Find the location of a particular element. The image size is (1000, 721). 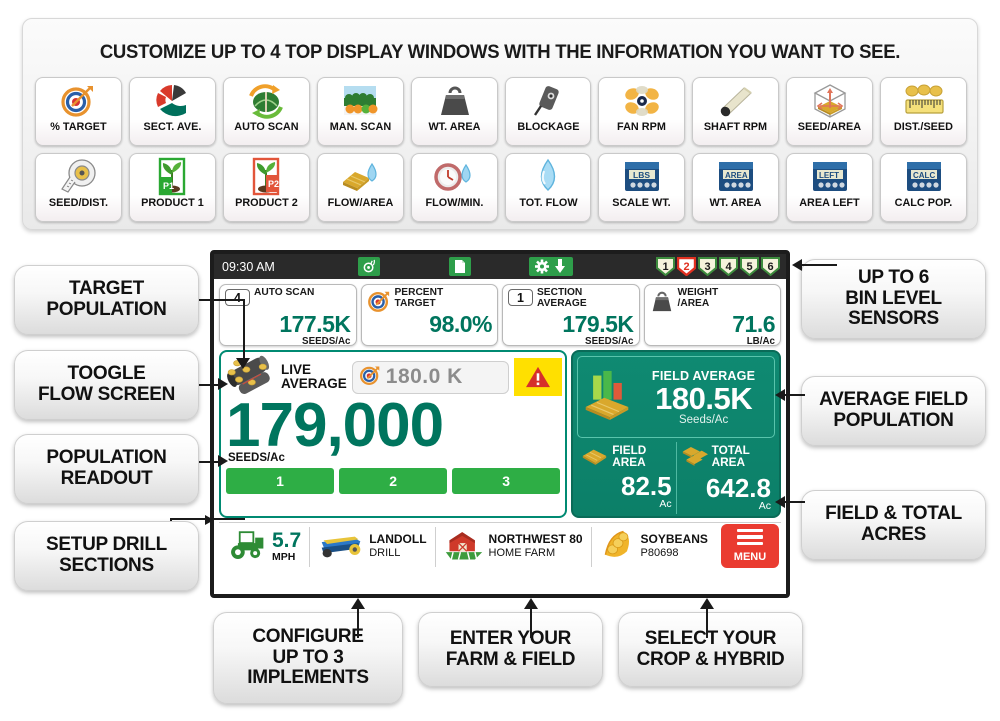

icon-button-seed-area: SEED/AREA is located at coordinates (830, 111).